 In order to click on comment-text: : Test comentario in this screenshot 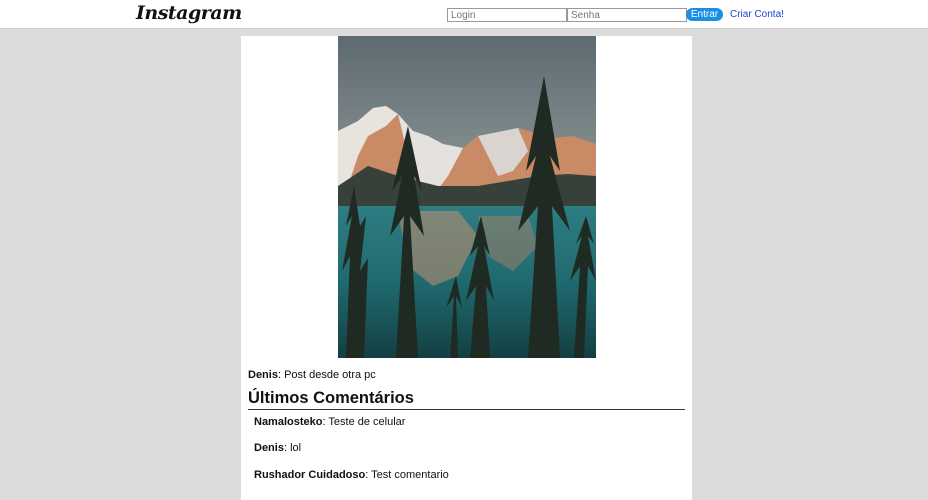, I will do `click(407, 475)`.